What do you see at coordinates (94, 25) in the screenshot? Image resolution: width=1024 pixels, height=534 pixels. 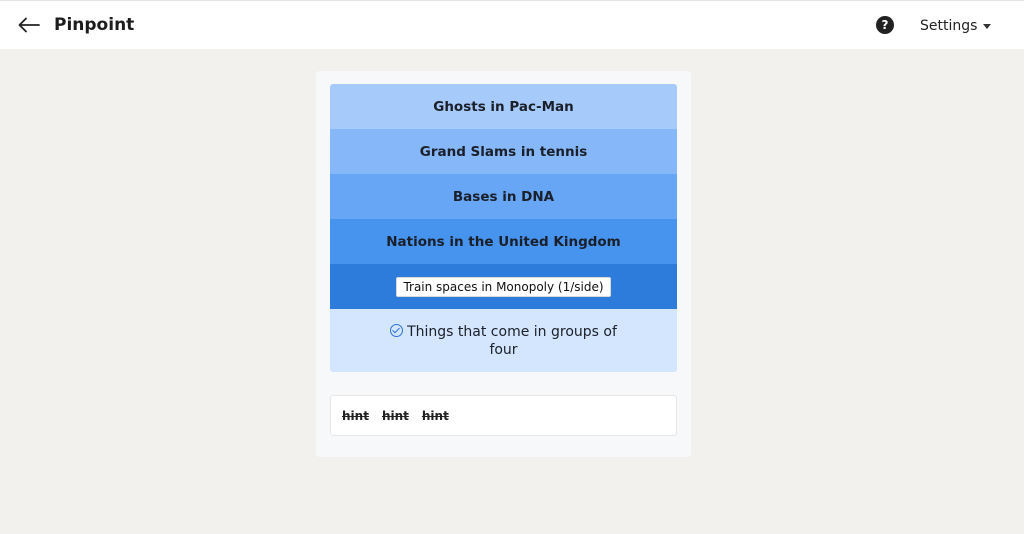 I see `page-title: Pinpoint` at bounding box center [94, 25].